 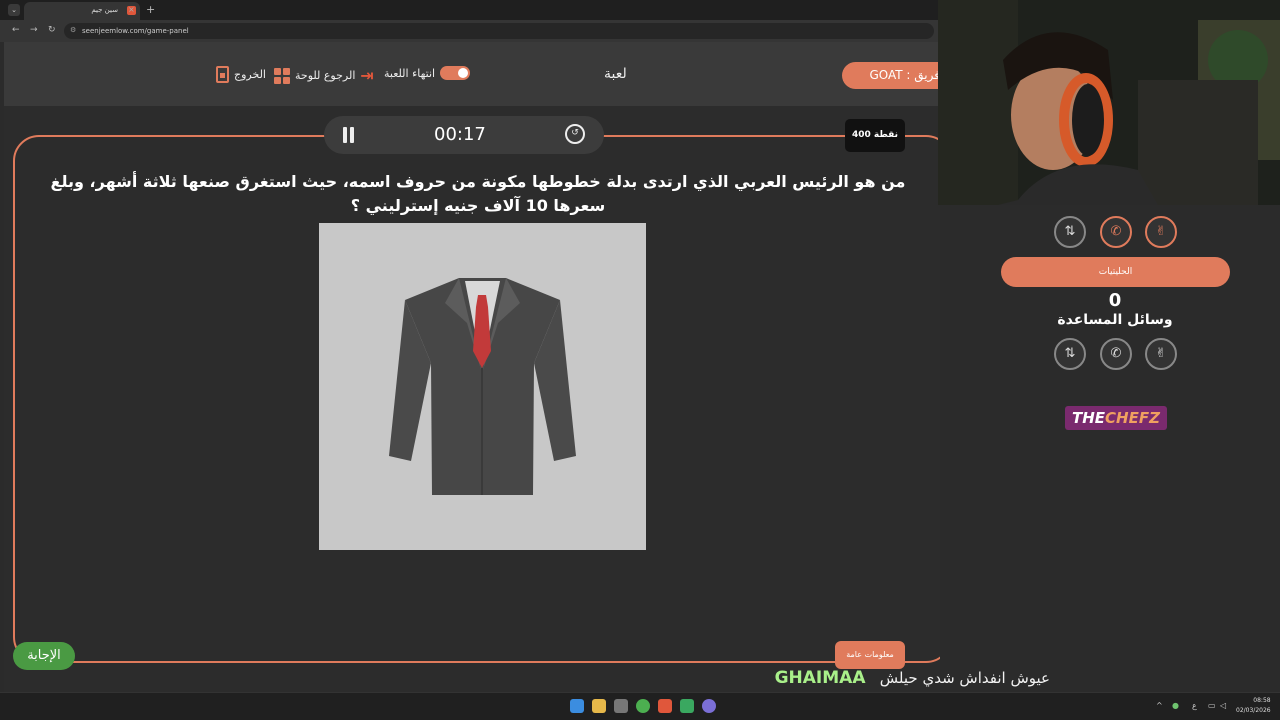 What do you see at coordinates (1116, 418) in the screenshot?
I see `sponsor-logo: THECHEFZ` at bounding box center [1116, 418].